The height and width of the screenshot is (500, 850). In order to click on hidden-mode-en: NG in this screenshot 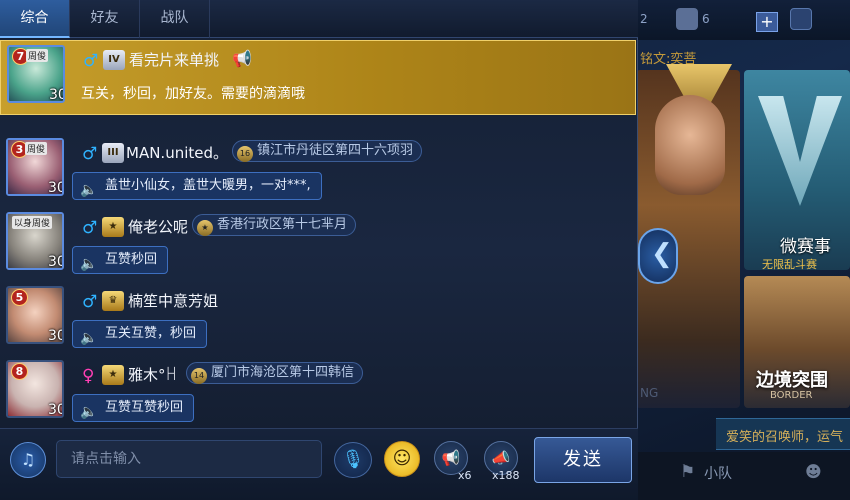, I will do `click(649, 393)`.